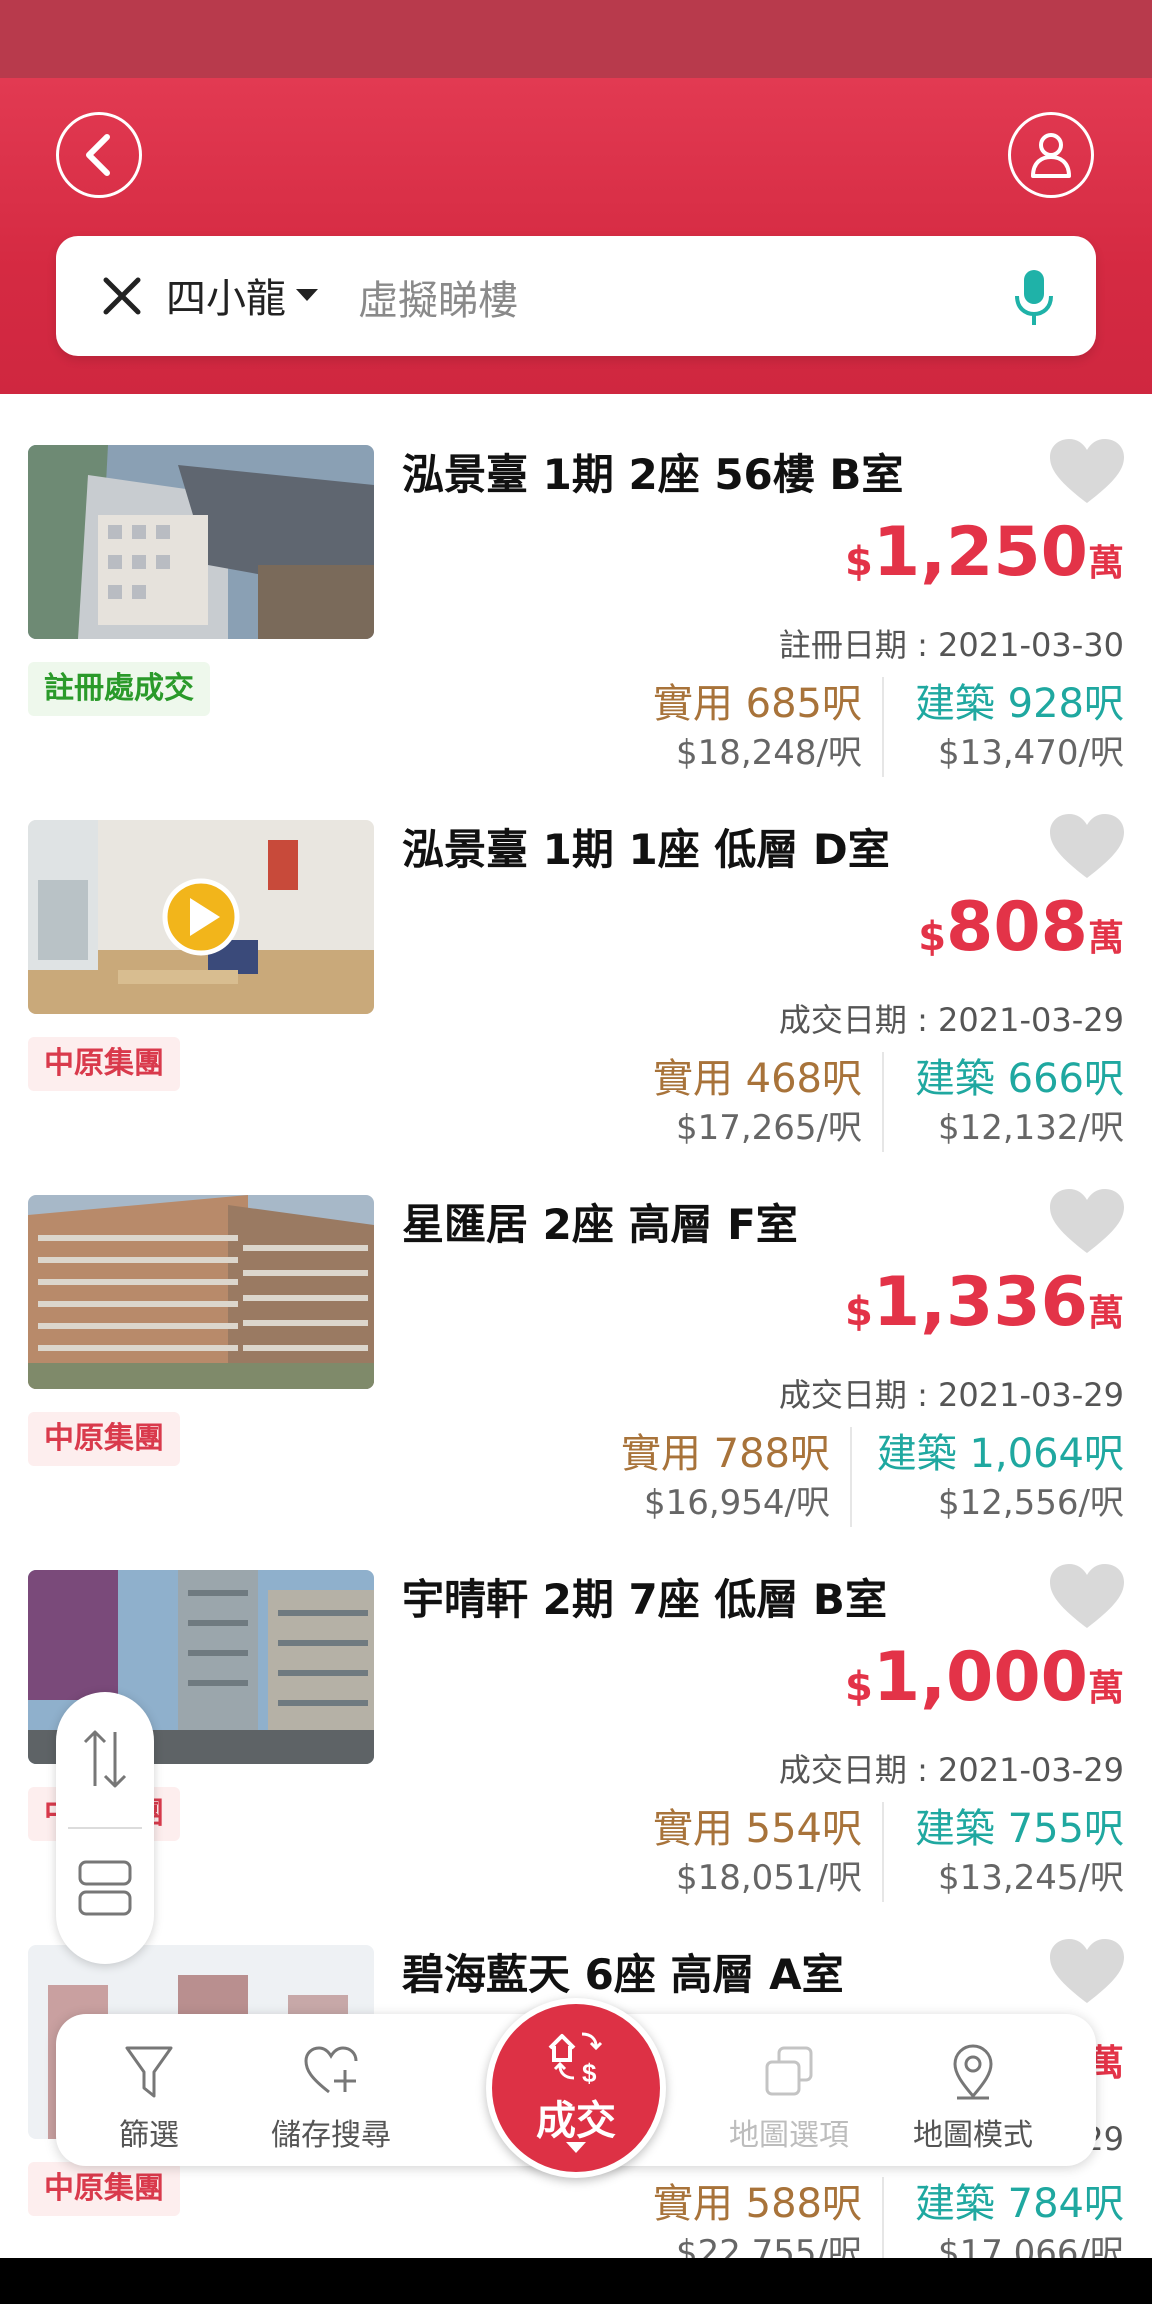 The image size is (1152, 2304). I want to click on arrow-left-icon, so click(98, 155).